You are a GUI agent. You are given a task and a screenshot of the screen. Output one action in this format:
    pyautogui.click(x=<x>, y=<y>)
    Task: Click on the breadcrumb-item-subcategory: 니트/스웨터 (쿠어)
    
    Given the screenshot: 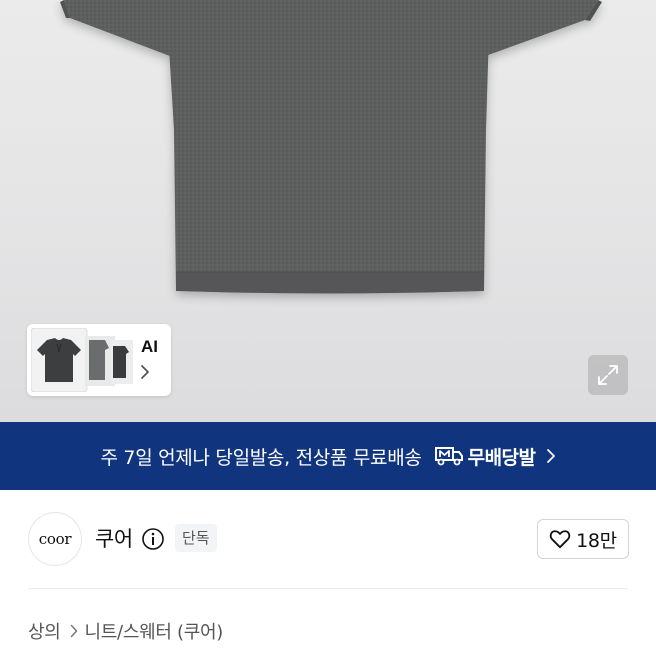 What is the action you would take?
    pyautogui.click(x=154, y=631)
    